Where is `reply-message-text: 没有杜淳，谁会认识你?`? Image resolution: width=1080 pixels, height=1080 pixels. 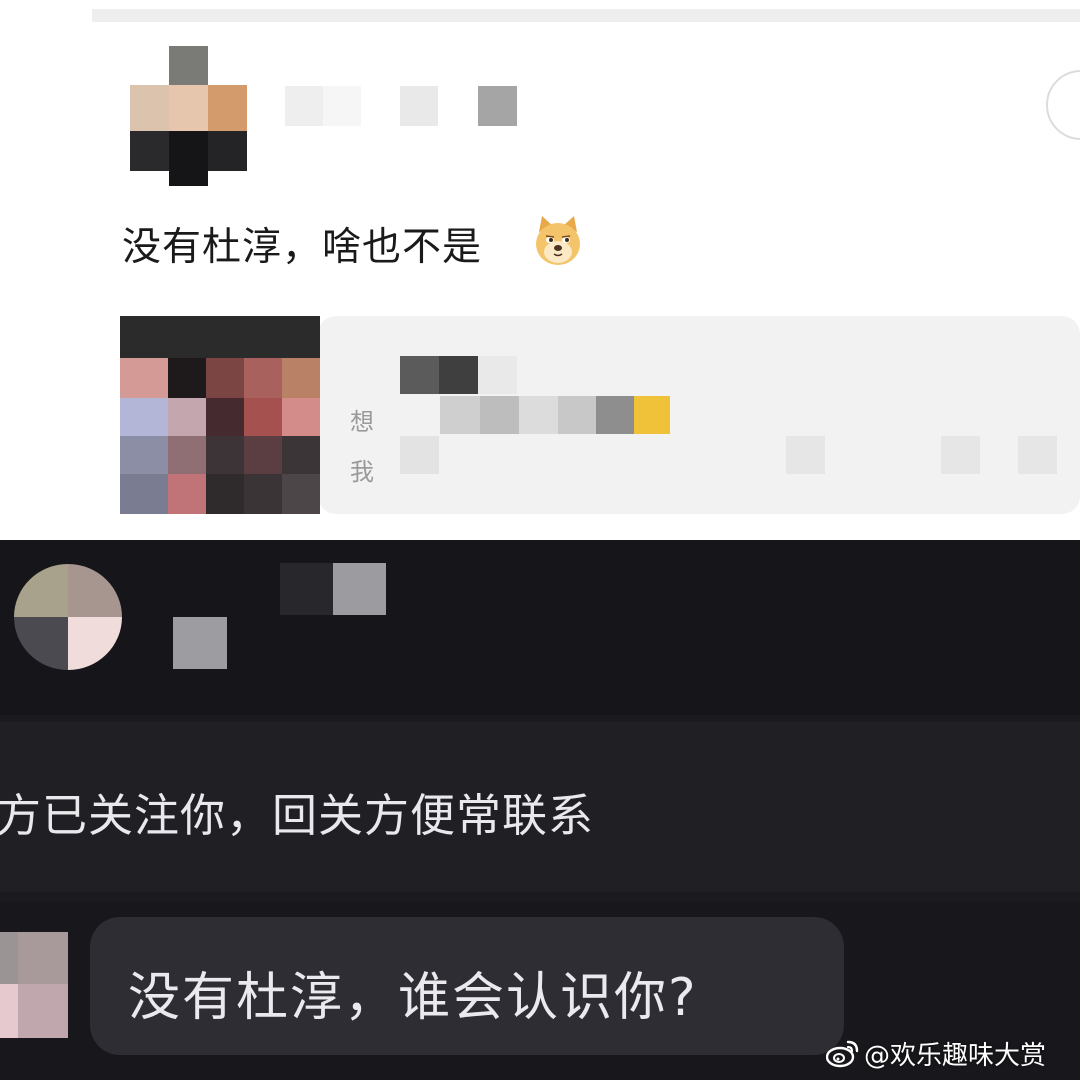
reply-message-text: 没有杜淳，谁会认识你? is located at coordinates (413, 998).